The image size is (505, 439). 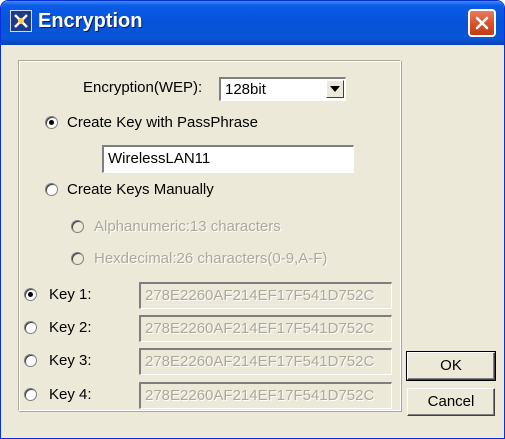 What do you see at coordinates (245, 89) in the screenshot?
I see `encryption-select-value: 128bit` at bounding box center [245, 89].